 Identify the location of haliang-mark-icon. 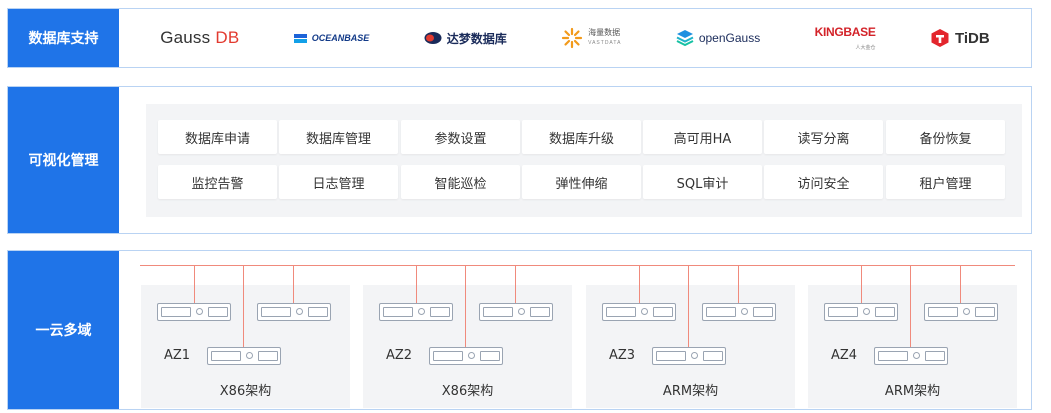
(572, 38).